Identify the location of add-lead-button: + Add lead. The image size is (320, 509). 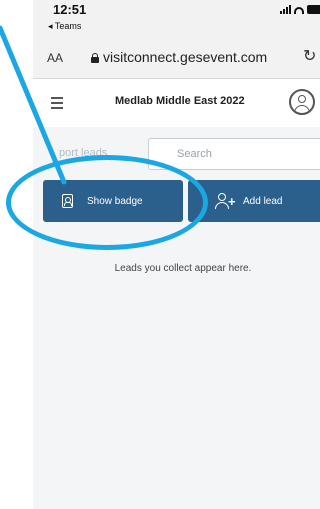
(254, 201).